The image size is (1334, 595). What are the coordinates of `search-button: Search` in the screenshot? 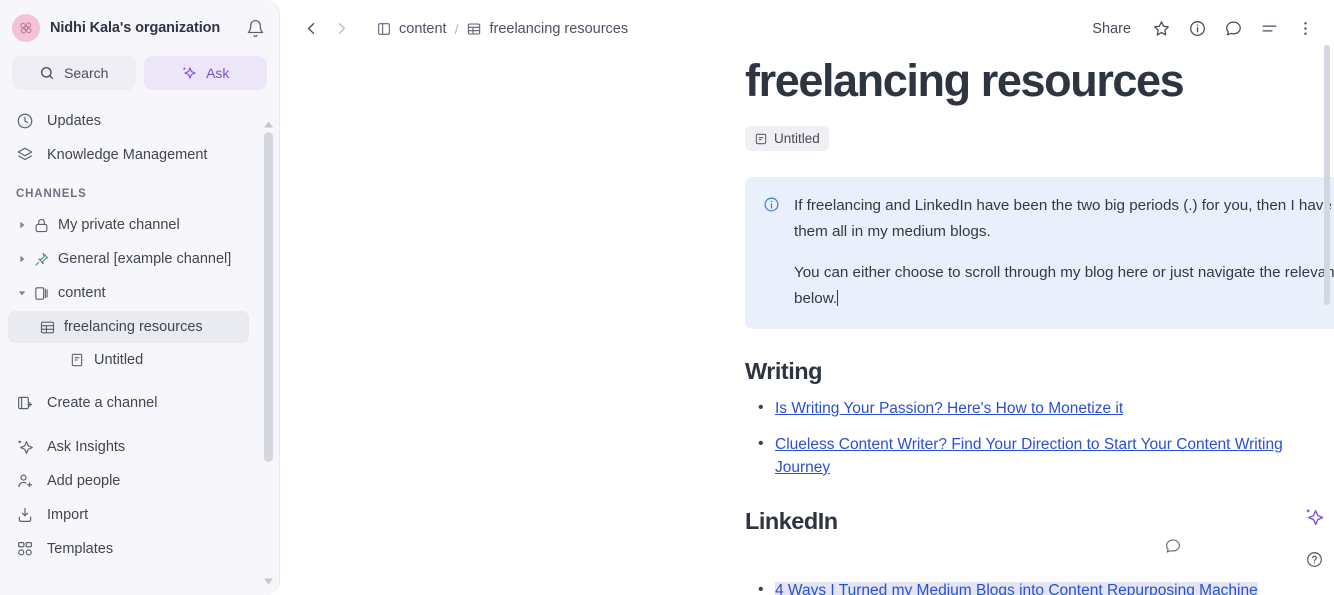 It's located at (74, 73).